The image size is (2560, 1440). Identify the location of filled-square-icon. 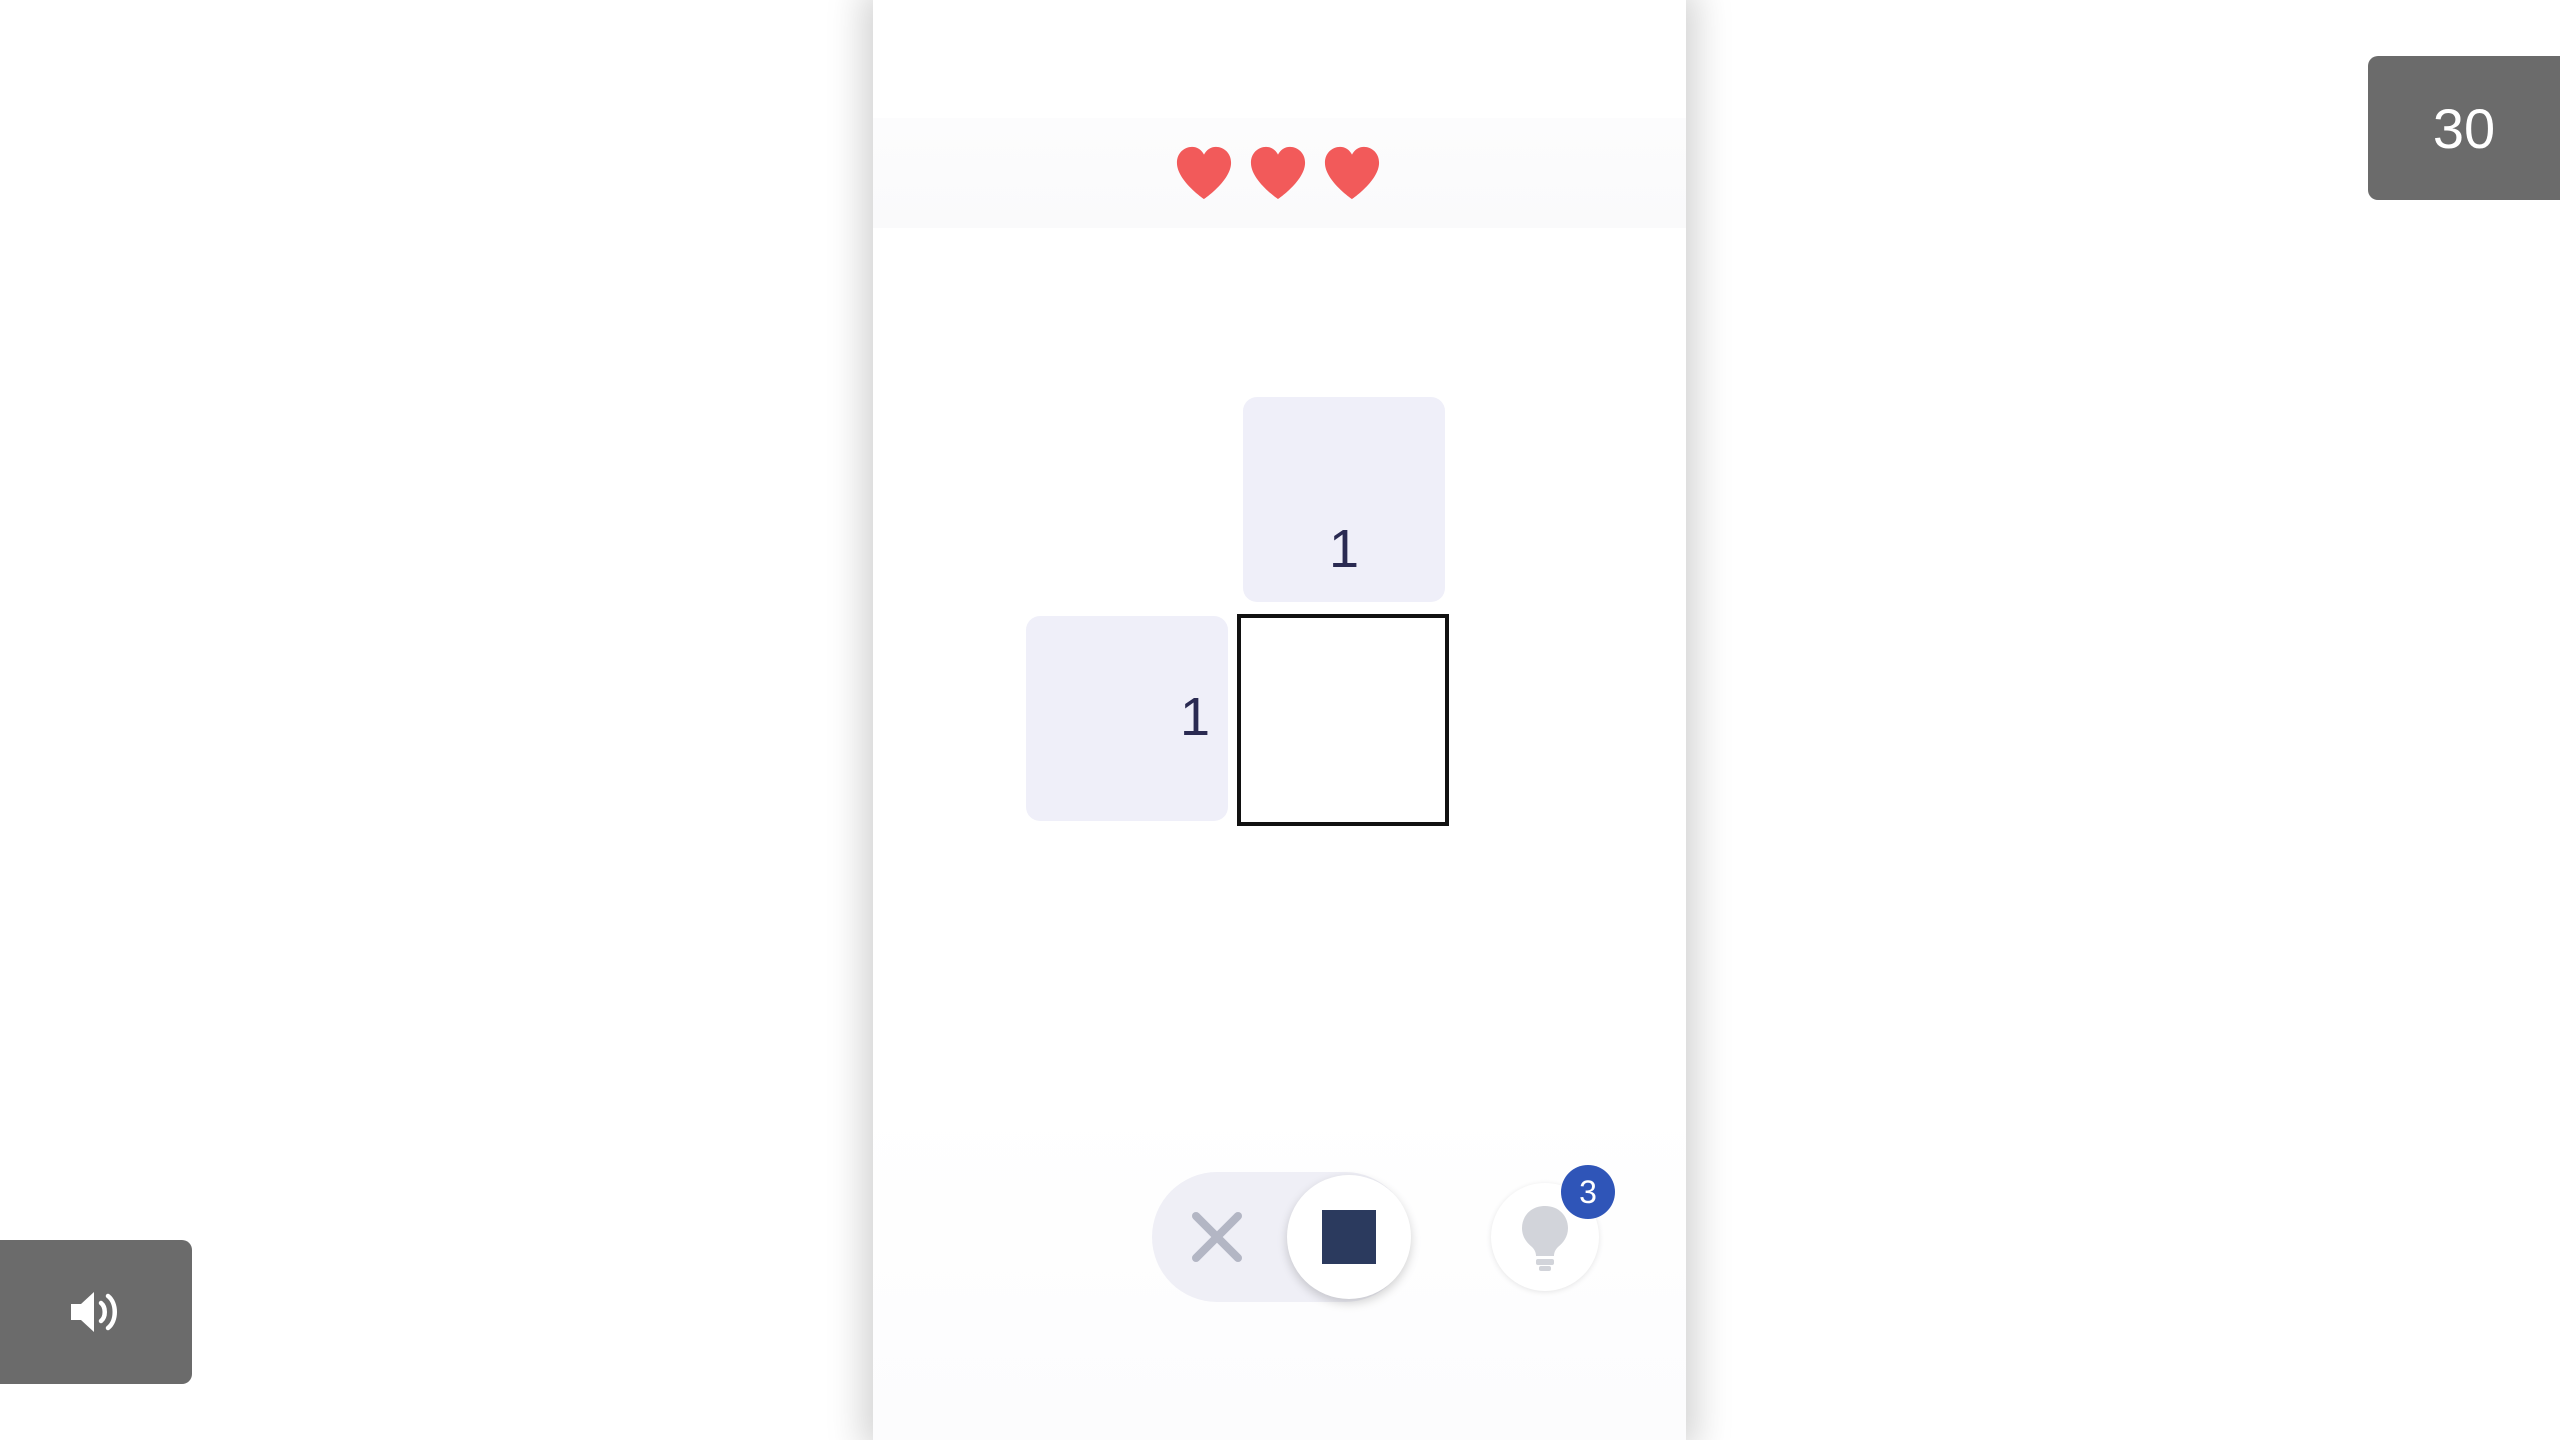
(1349, 1237).